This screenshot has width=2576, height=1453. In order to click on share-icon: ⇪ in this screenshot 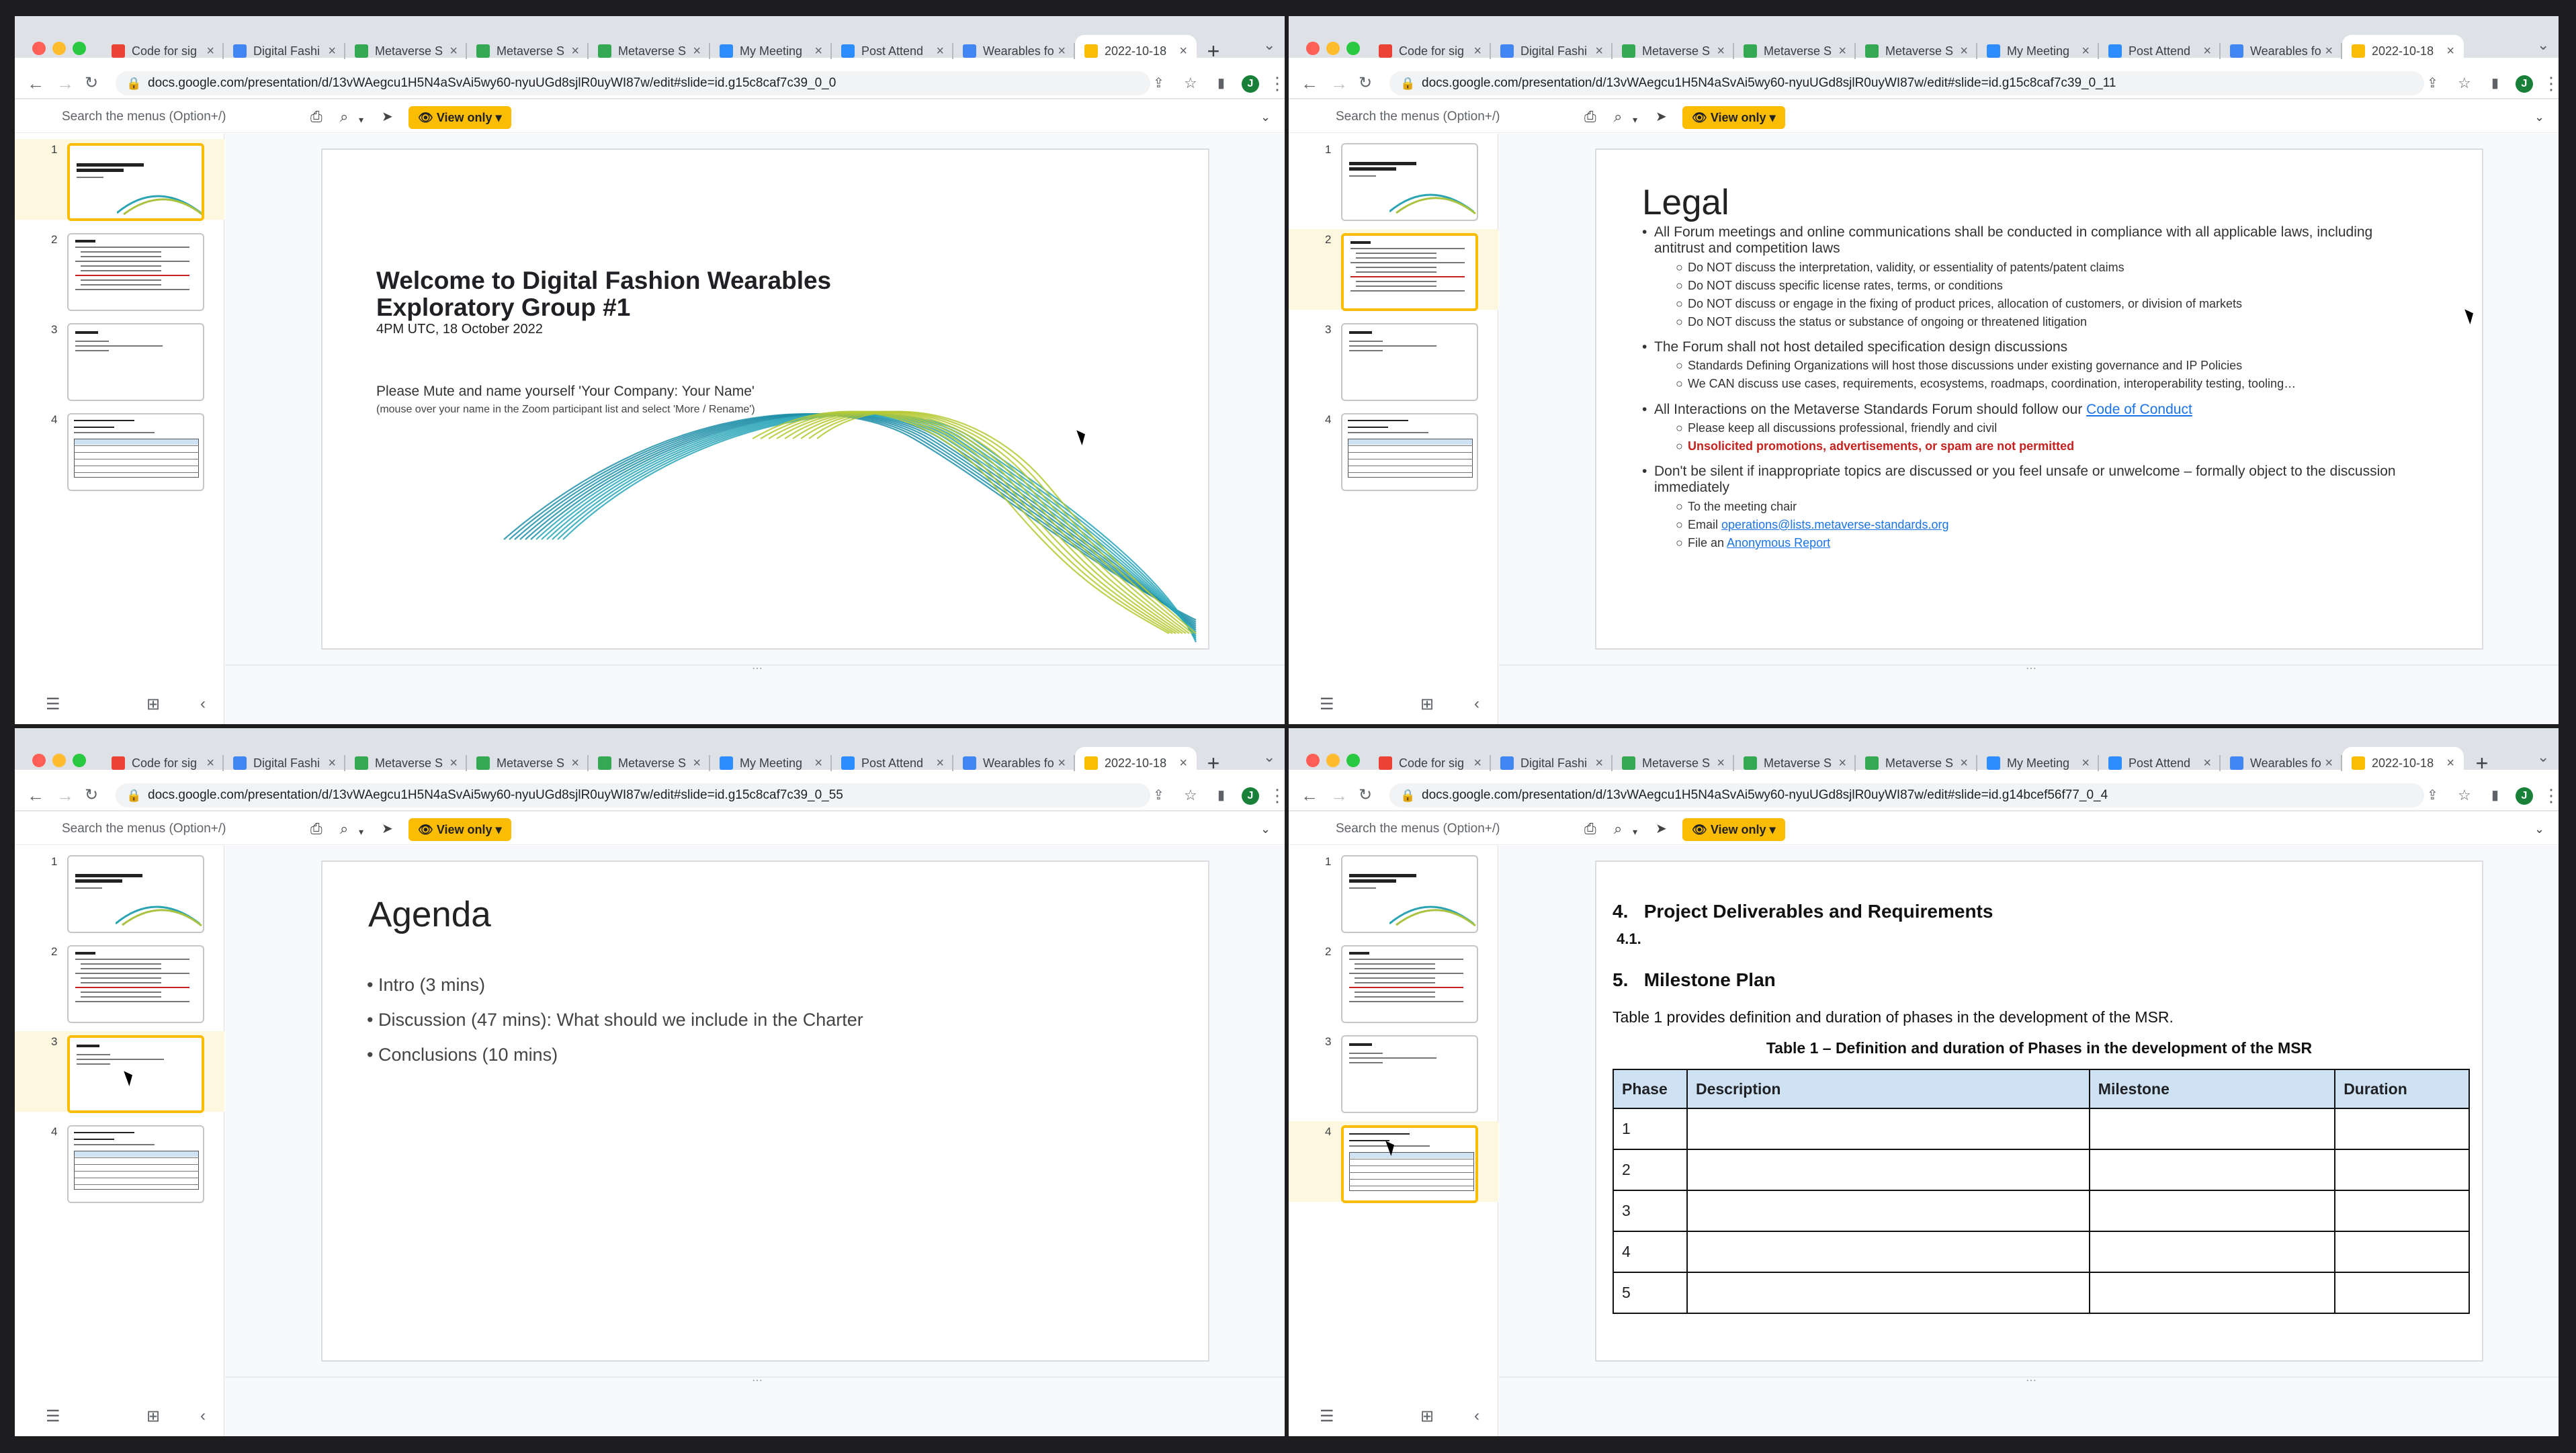, I will do `click(1158, 796)`.